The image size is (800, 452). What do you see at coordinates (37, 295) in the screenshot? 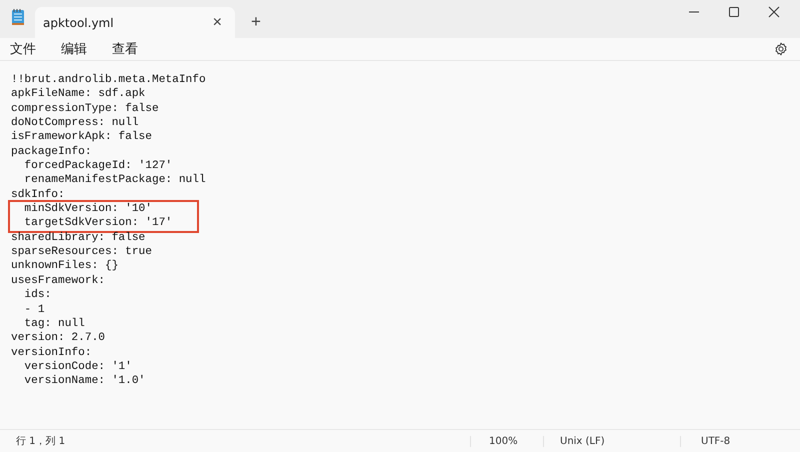
I see `code-line: ids:` at bounding box center [37, 295].